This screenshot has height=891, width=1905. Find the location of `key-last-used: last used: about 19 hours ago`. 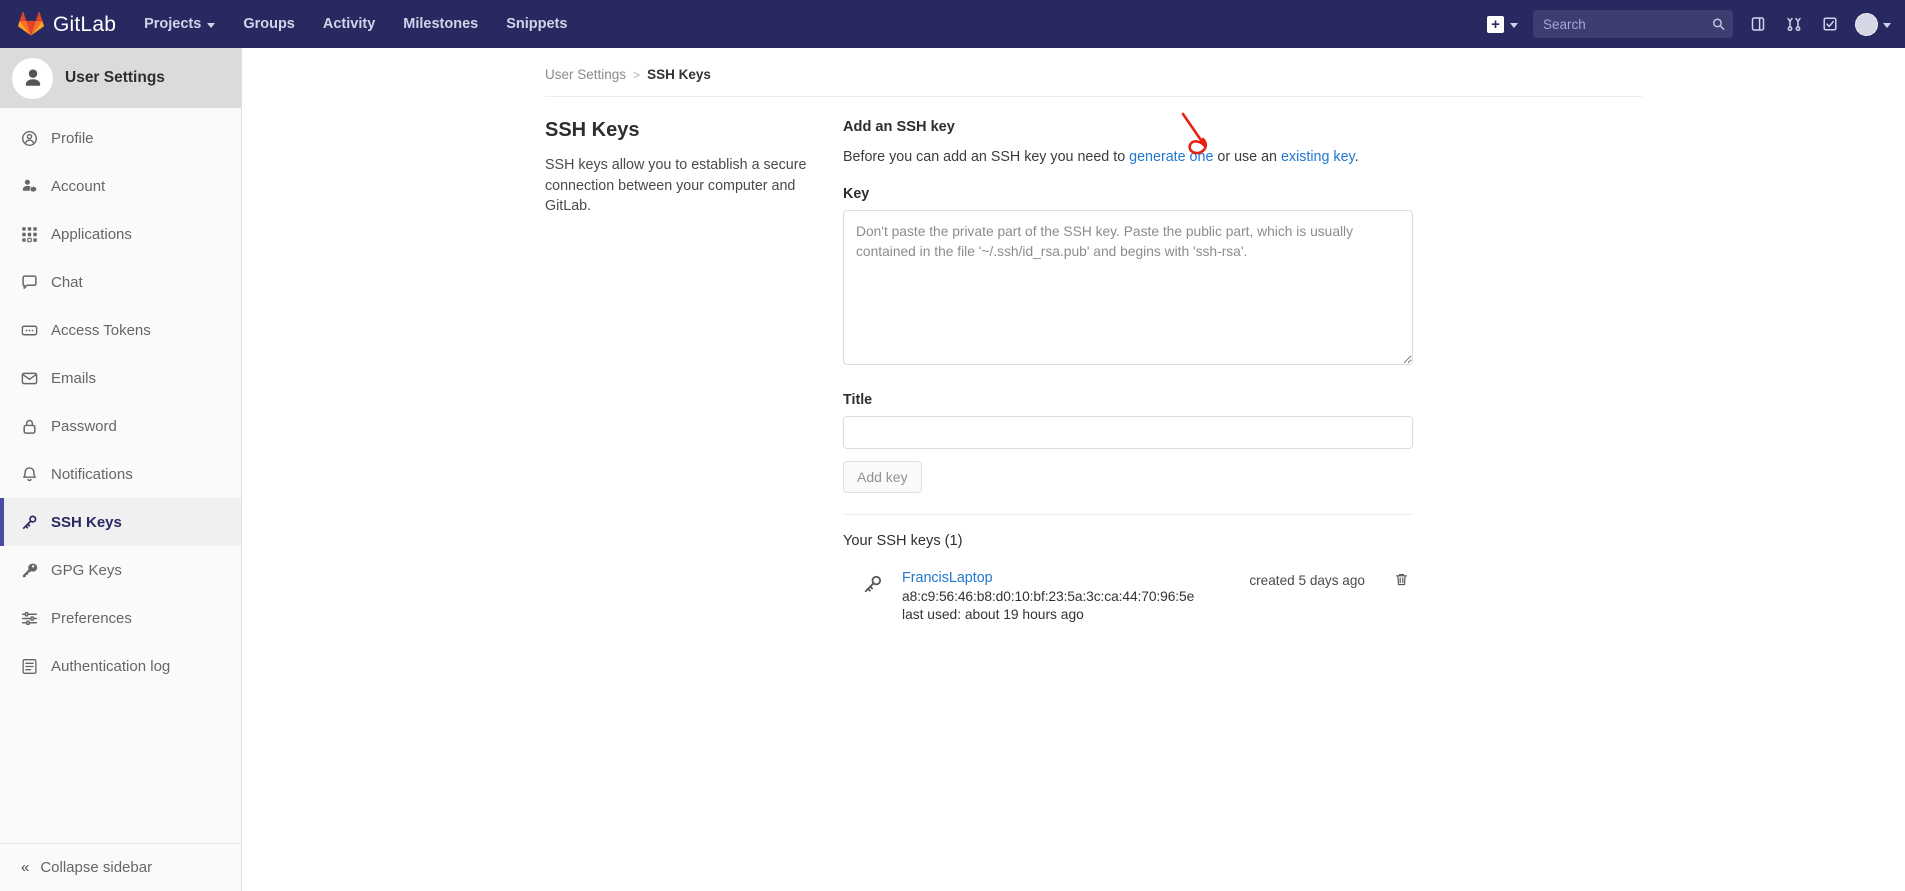

key-last-used: last used: about 19 hours ago is located at coordinates (993, 615).